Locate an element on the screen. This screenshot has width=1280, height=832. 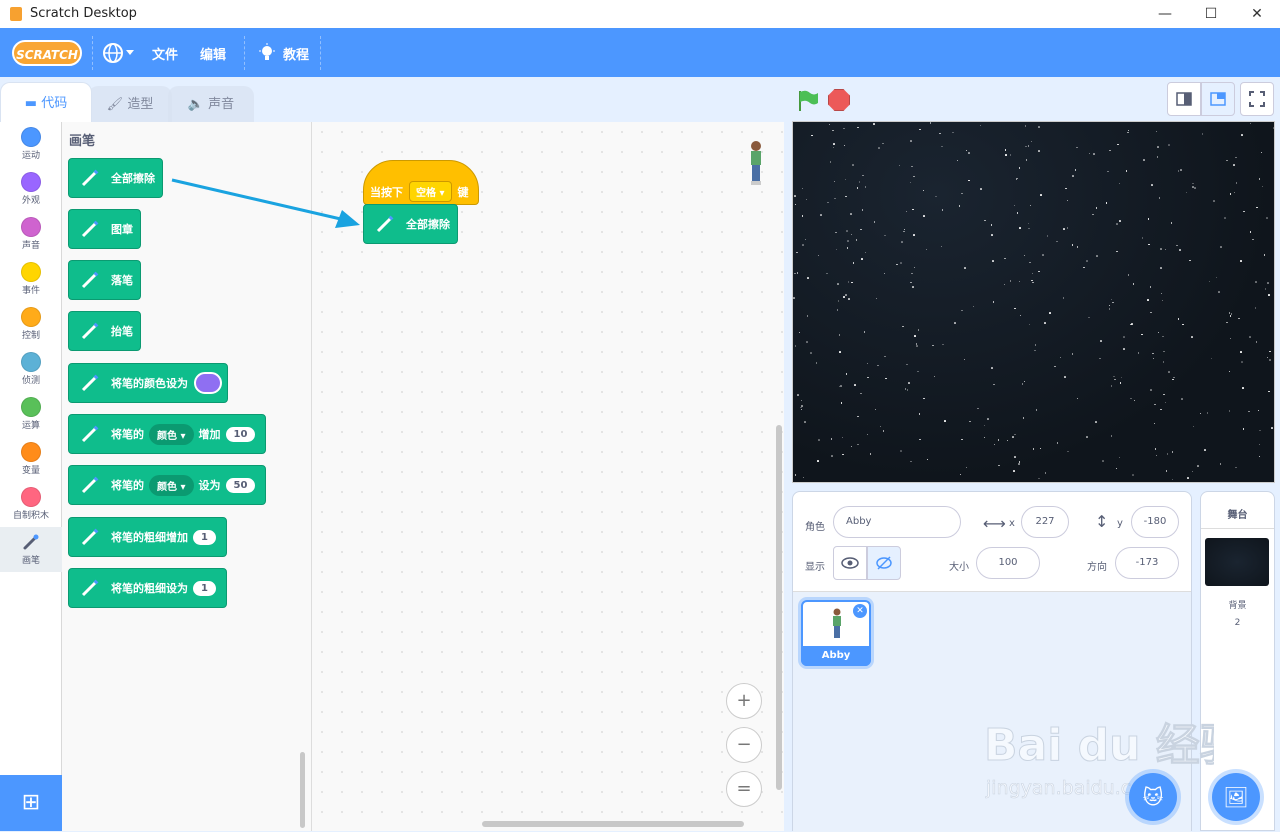
x-input: 227 is located at coordinates (1045, 522).